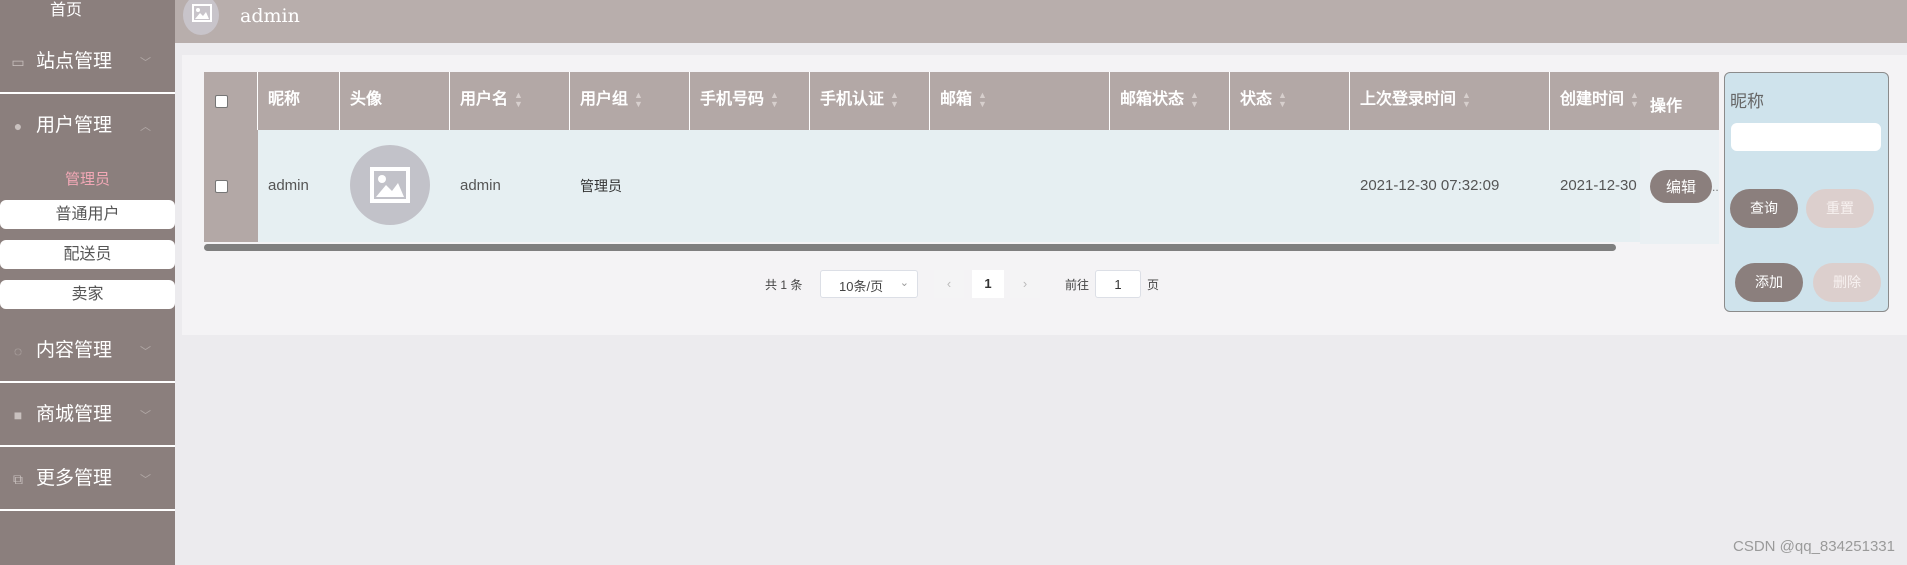 Image resolution: width=1907 pixels, height=565 pixels. What do you see at coordinates (18, 62) in the screenshot?
I see `monitor-icon: ▭` at bounding box center [18, 62].